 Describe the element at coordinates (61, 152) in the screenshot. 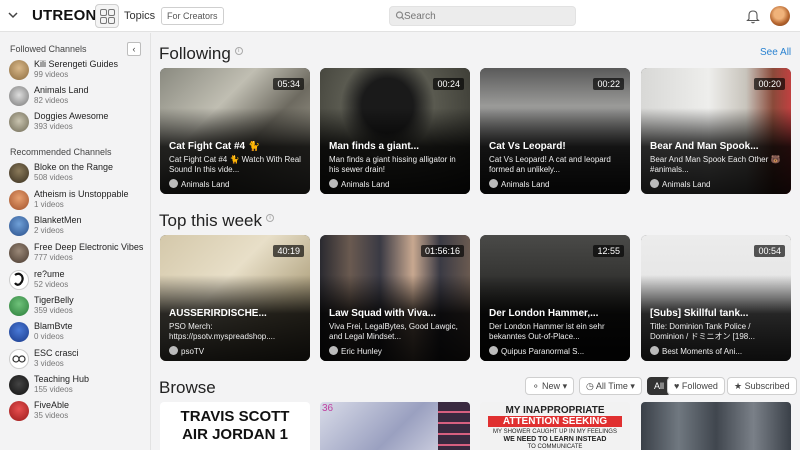

I see `recommended-channels-heading: Recommended Channels` at that location.